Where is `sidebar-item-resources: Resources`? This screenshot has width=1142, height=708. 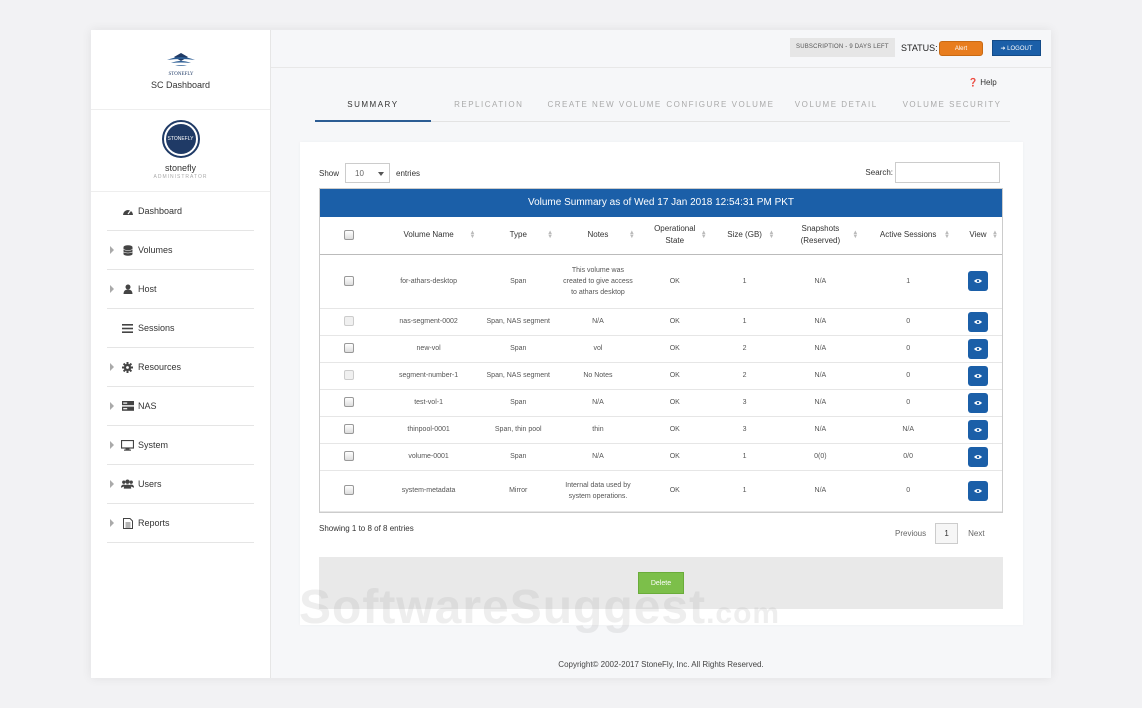 sidebar-item-resources: Resources is located at coordinates (180, 367).